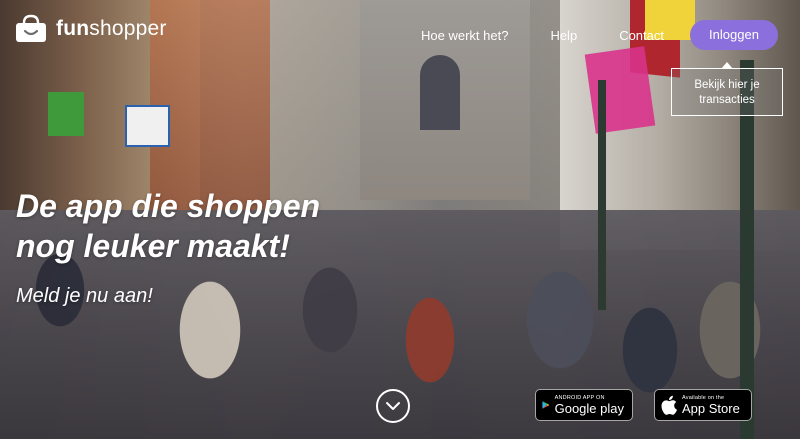  I want to click on tooltip-line-1: Bekijk hier je, so click(727, 85).